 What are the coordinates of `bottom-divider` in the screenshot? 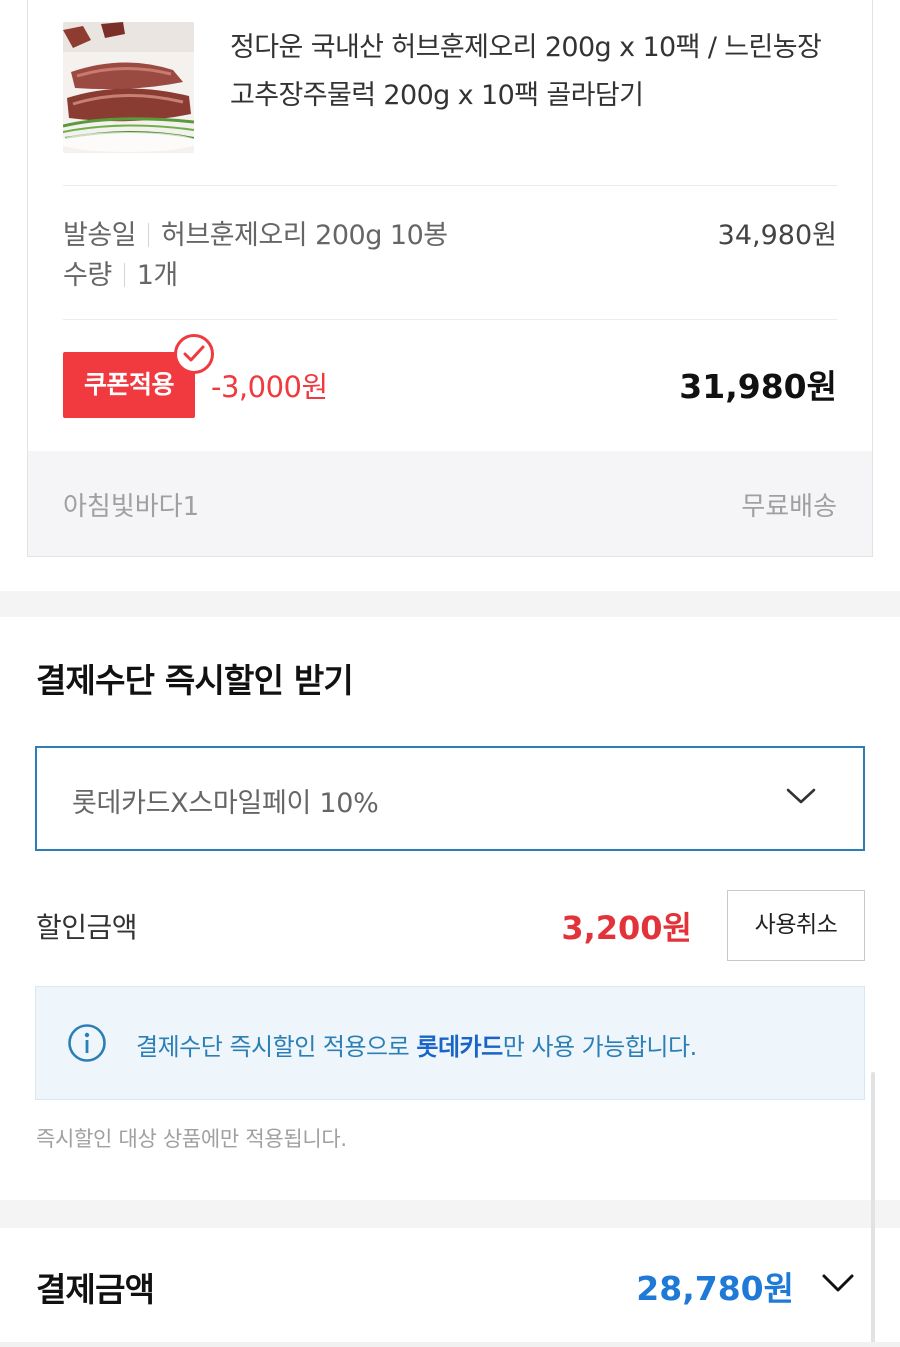 It's located at (450, 1344).